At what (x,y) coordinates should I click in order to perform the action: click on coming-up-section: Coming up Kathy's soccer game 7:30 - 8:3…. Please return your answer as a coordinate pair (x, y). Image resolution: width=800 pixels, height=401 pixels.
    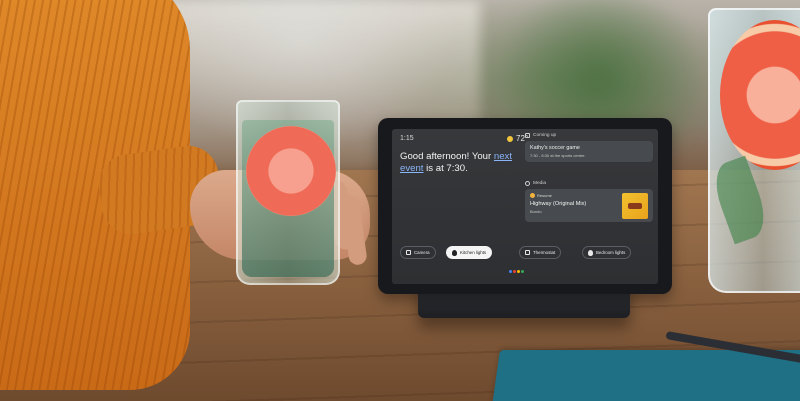
    Looking at the image, I should click on (589, 147).